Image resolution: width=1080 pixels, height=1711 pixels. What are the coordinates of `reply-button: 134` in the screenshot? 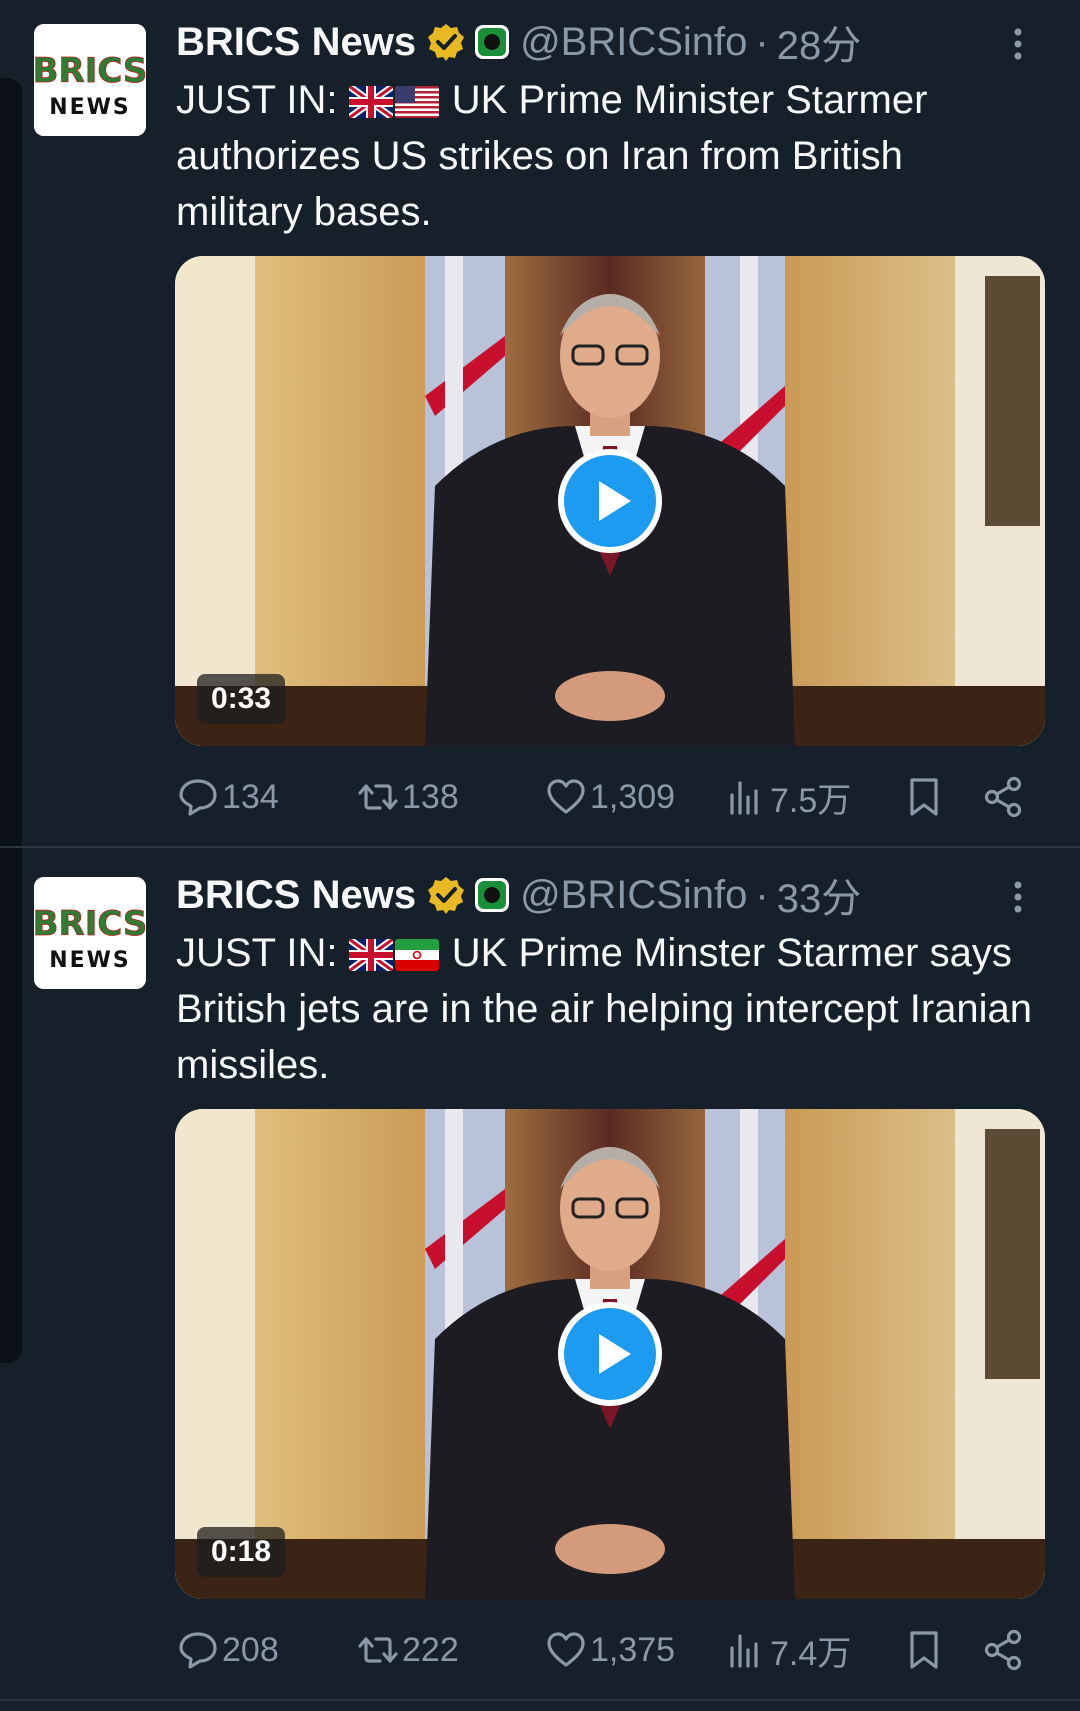 It's located at (227, 797).